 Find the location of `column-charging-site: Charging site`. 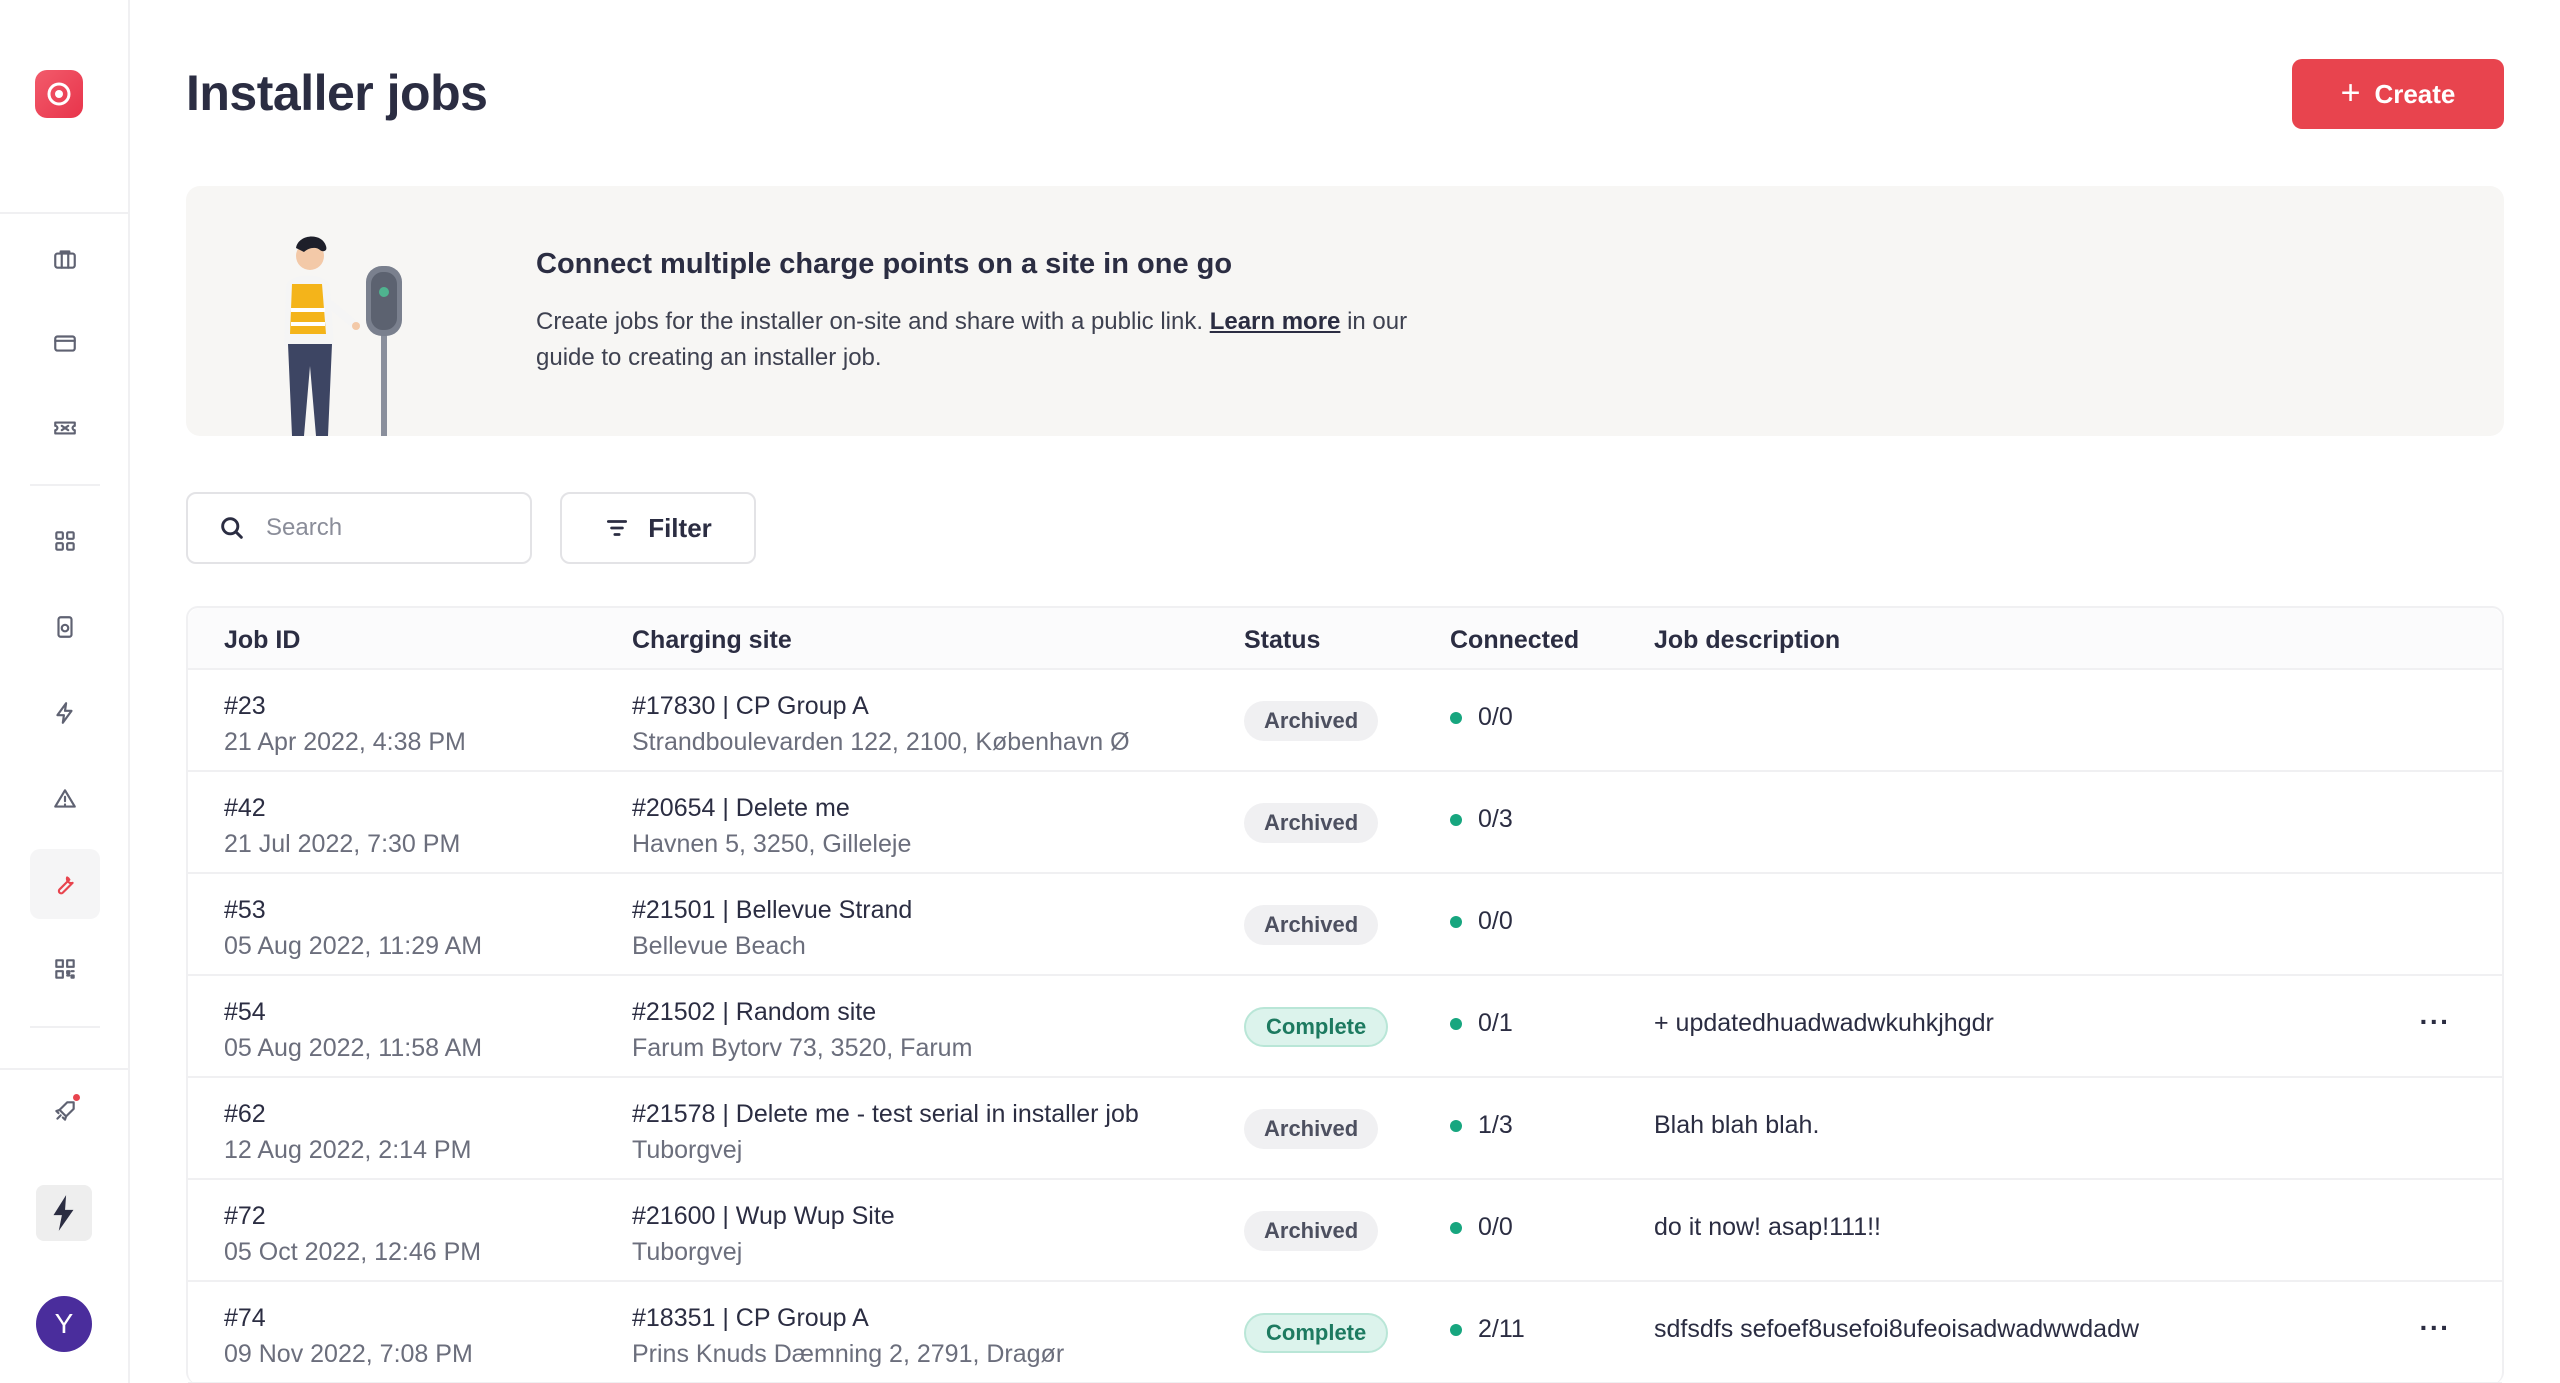

column-charging-site: Charging site is located at coordinates (712, 640).